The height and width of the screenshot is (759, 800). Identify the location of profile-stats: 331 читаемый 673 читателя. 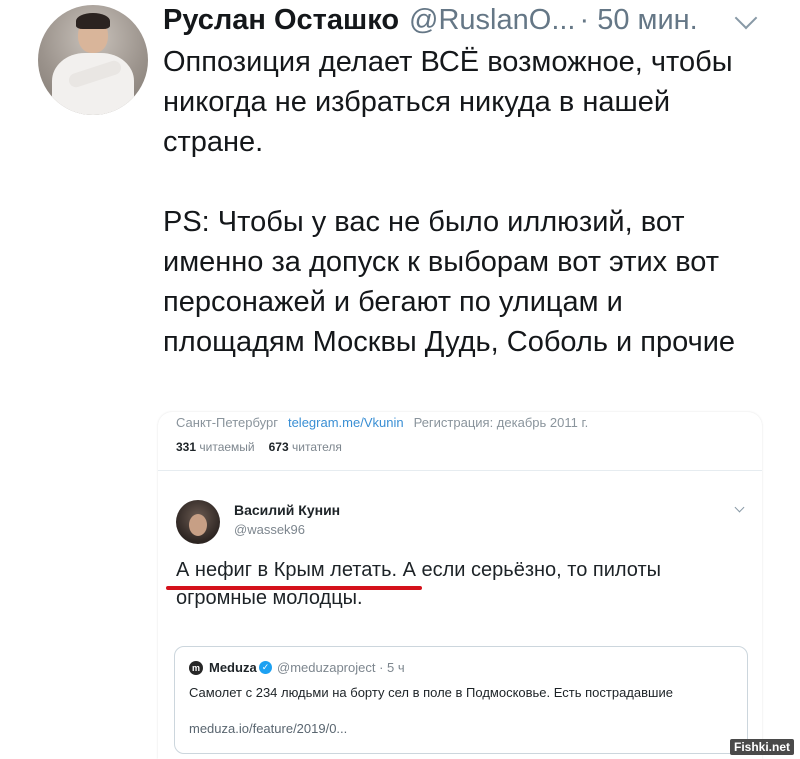
(259, 447).